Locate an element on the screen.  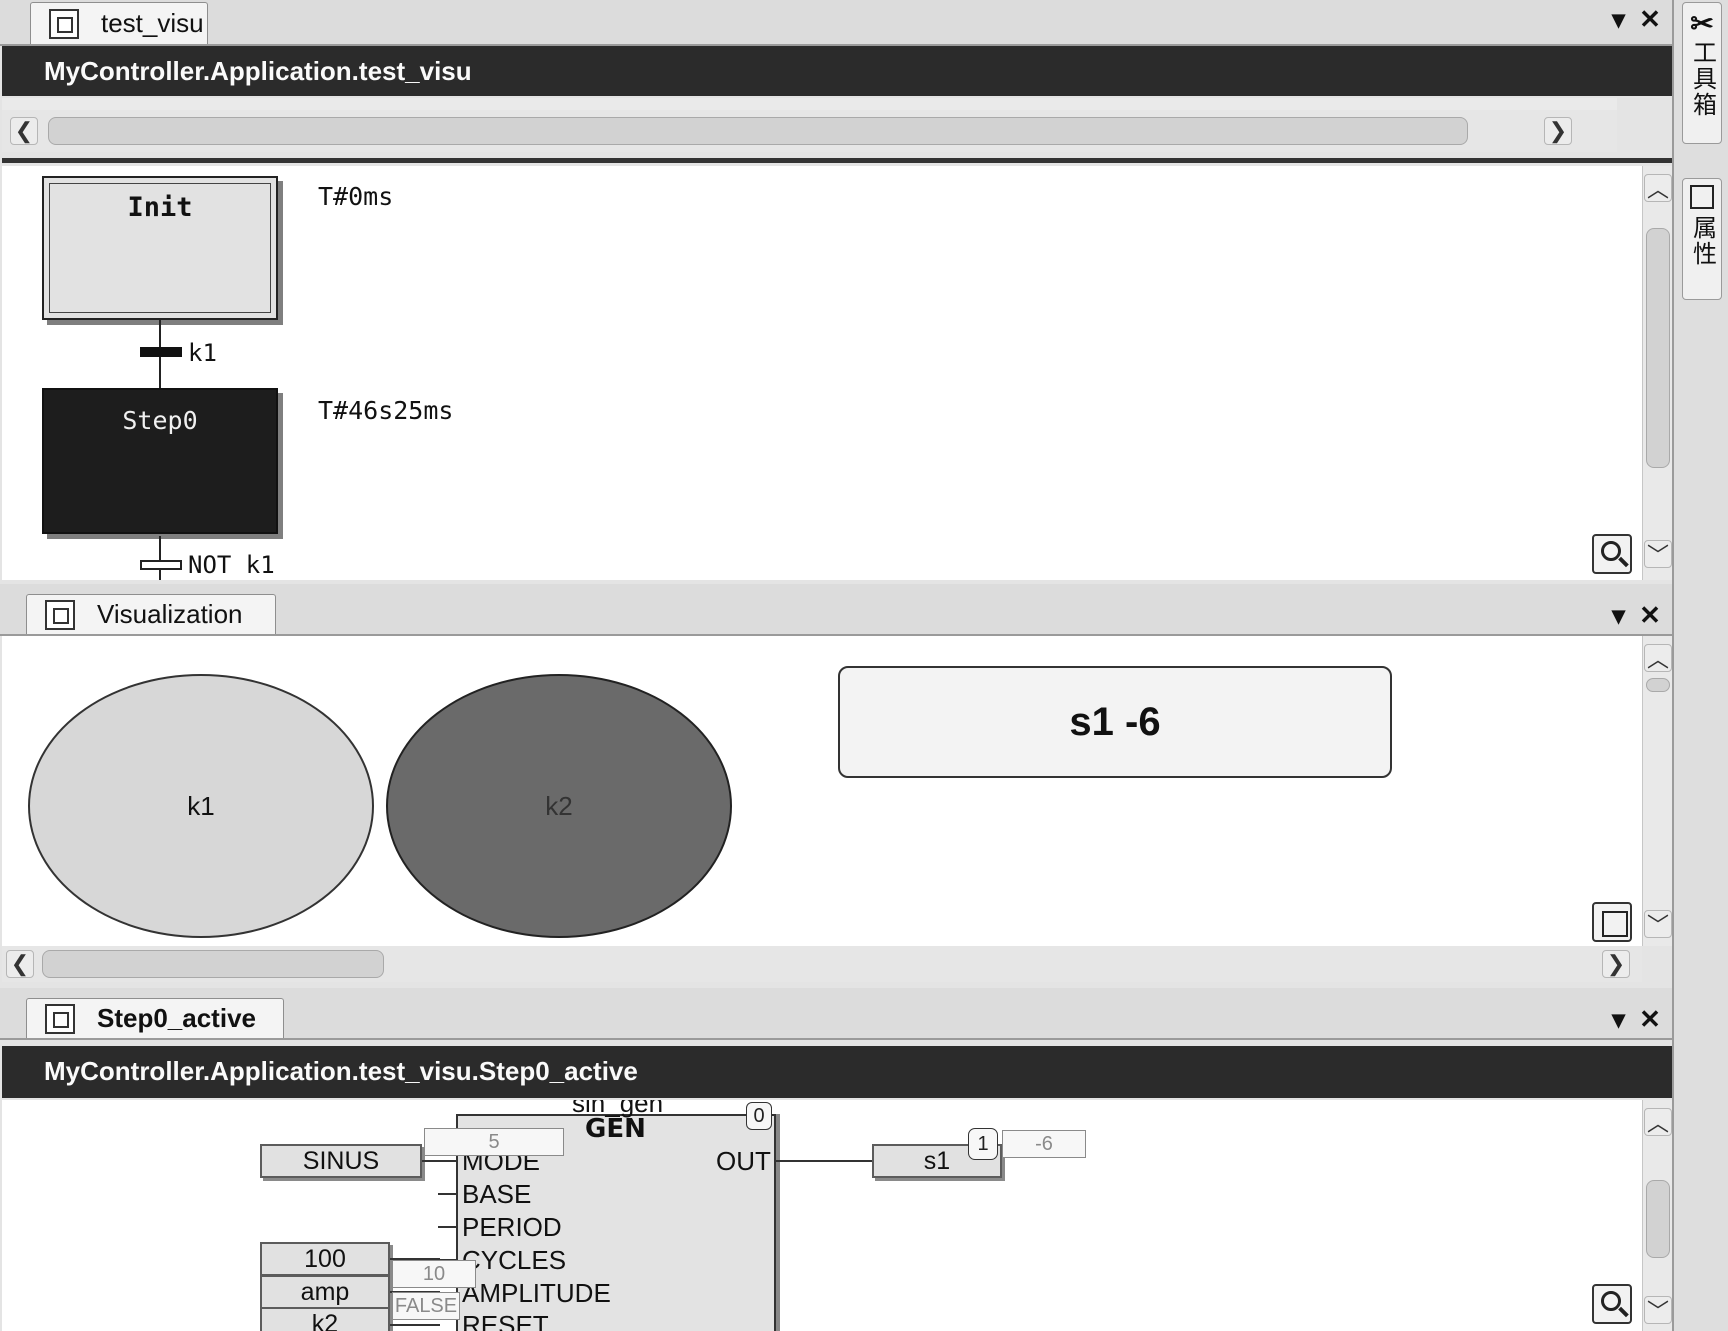
fb-input-reset: RESET is located at coordinates (505, 1320).